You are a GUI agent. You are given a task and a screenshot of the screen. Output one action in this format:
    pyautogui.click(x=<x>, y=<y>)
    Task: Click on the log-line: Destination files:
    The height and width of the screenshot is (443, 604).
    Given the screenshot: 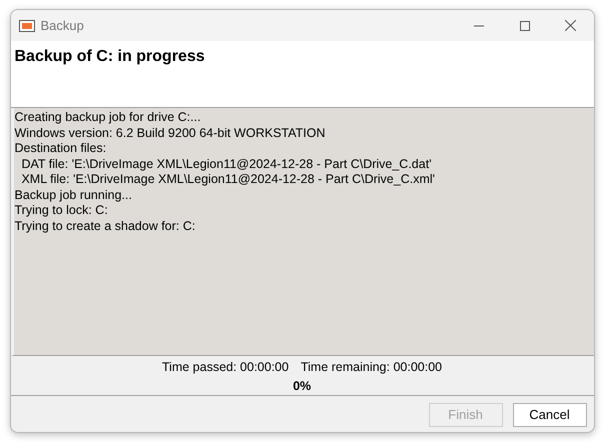 What is the action you would take?
    pyautogui.click(x=61, y=148)
    